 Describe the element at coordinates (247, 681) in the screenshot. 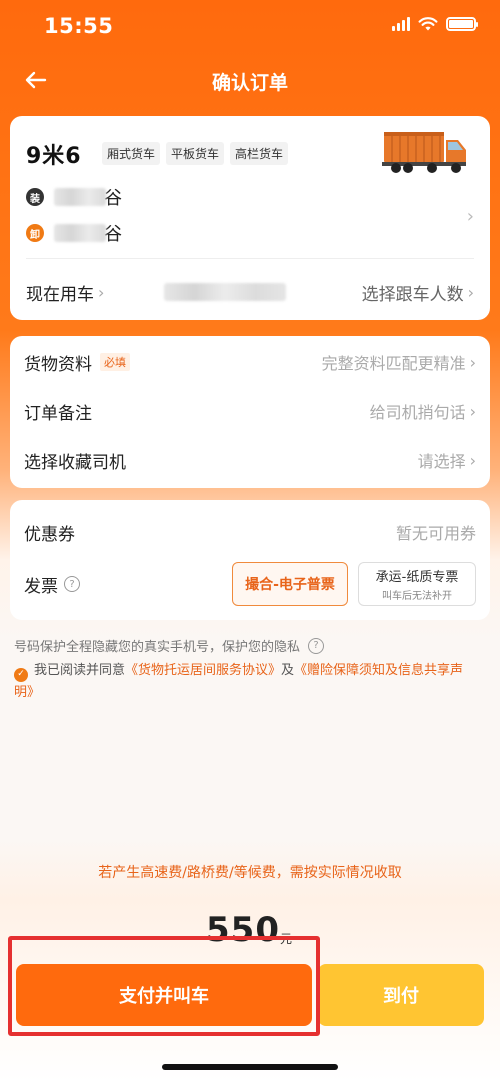

I see `agreement: ✓ 我已阅读并同意《货物托运居间服务协议》及《赠险保障须知及信息共享声明》` at that location.